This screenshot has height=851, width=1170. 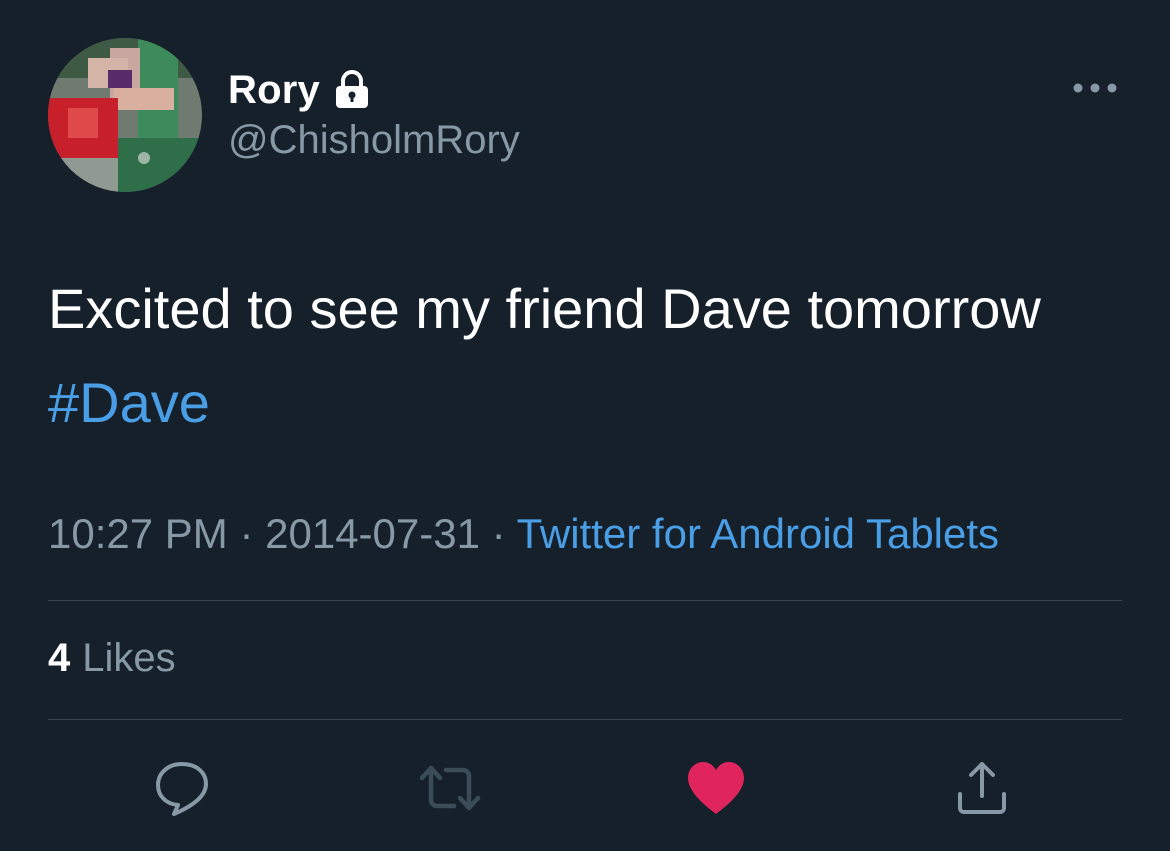 I want to click on reply-icon, so click(x=182, y=789).